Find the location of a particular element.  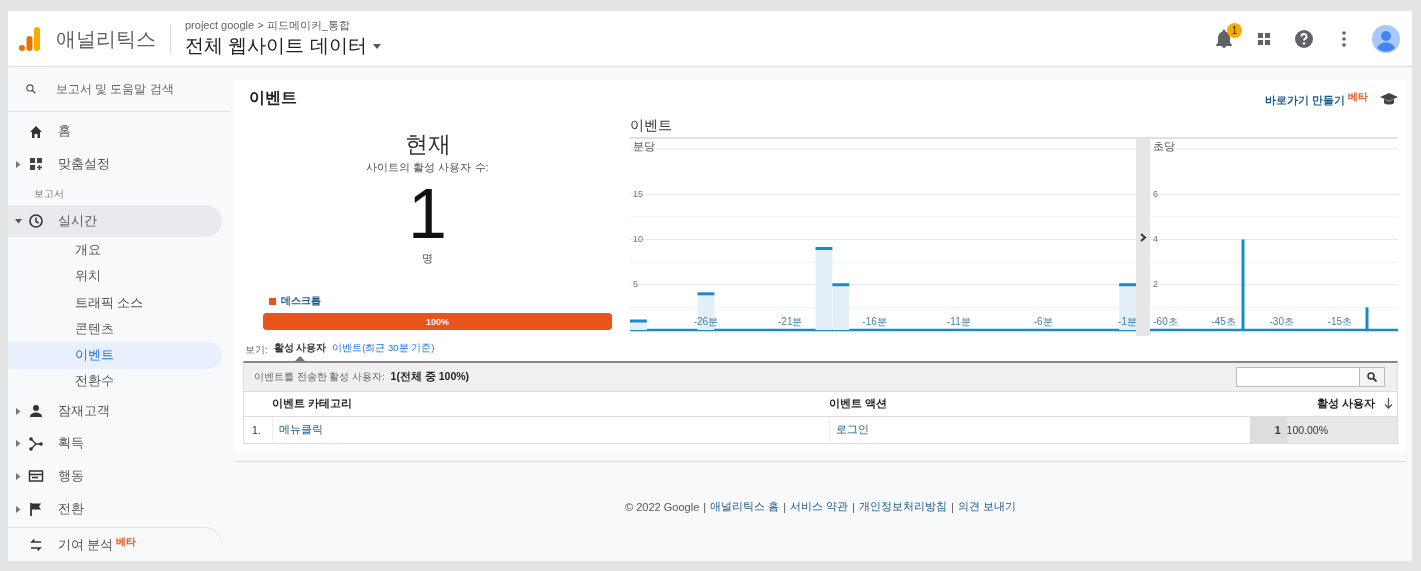

users-share: 100.00% is located at coordinates (1307, 430).